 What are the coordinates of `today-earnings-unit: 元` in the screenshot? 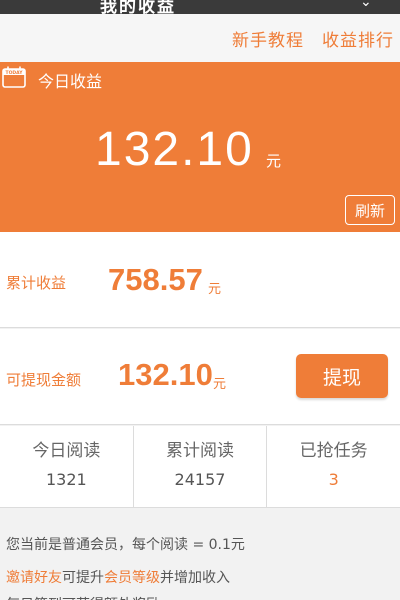 It's located at (274, 161).